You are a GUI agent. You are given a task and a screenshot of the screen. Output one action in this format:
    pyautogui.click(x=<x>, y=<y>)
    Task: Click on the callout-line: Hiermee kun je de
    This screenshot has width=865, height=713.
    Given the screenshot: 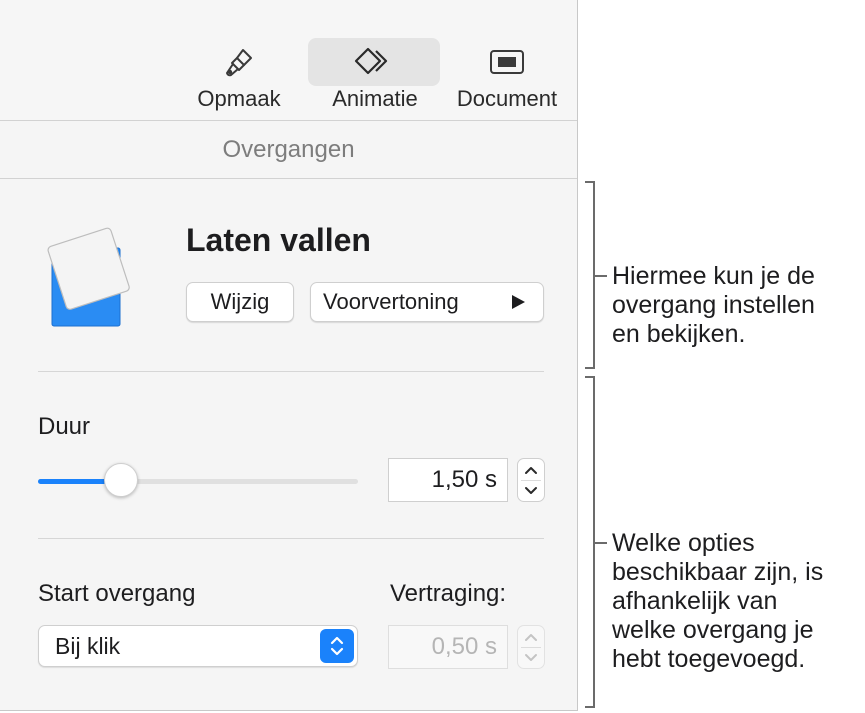 What is the action you would take?
    pyautogui.click(x=713, y=276)
    